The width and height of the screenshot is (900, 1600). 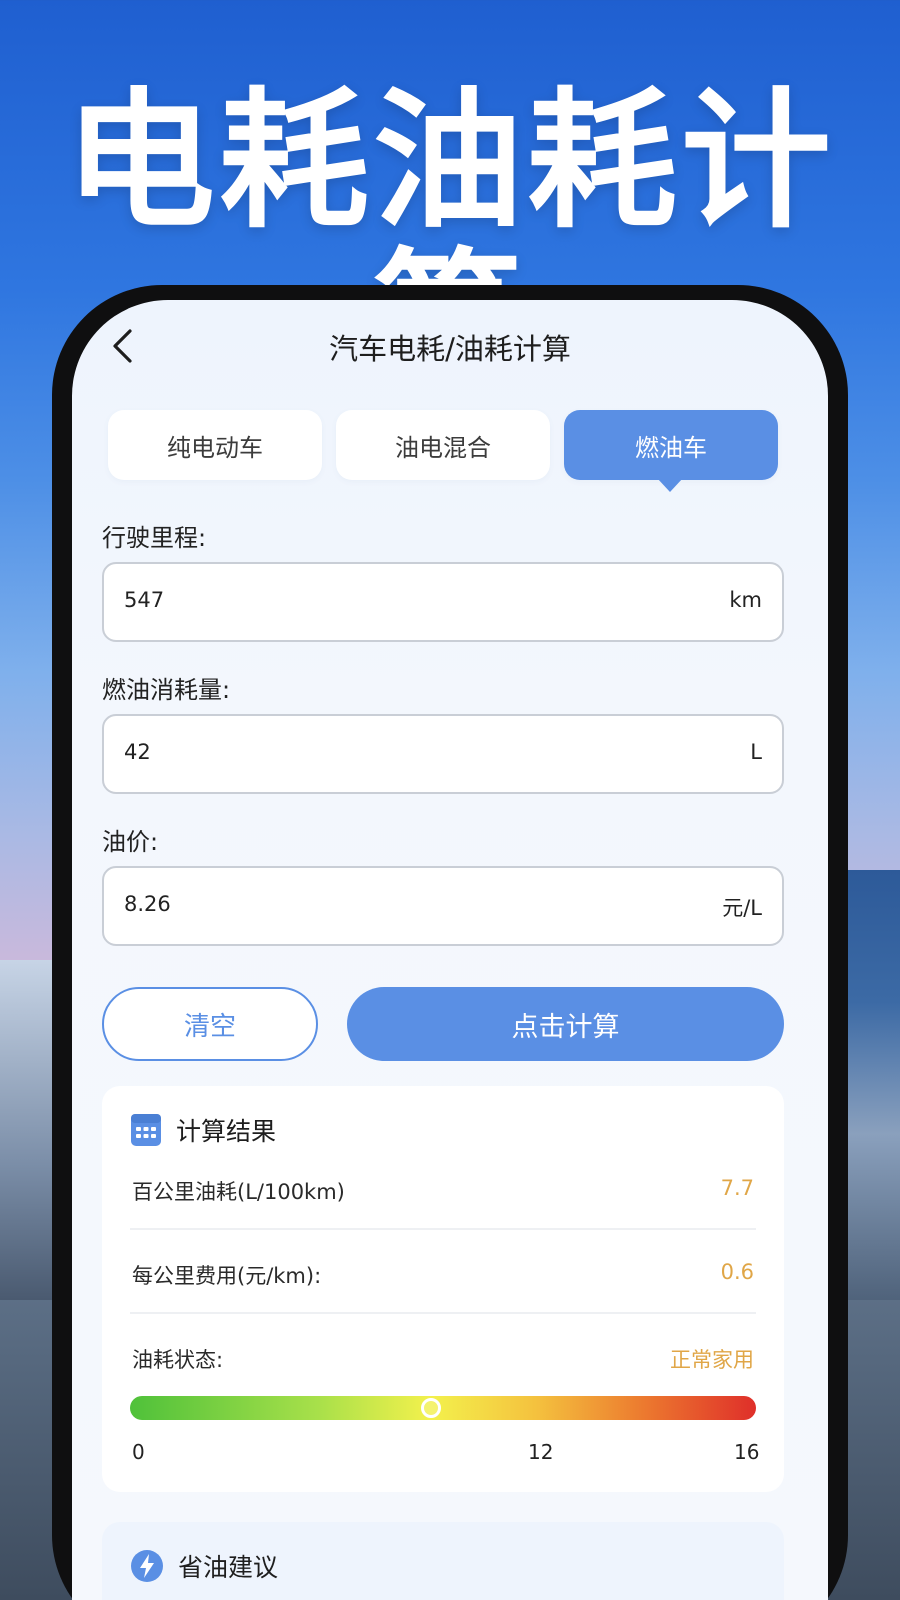 I want to click on clear-button: 清空, so click(x=210, y=1024).